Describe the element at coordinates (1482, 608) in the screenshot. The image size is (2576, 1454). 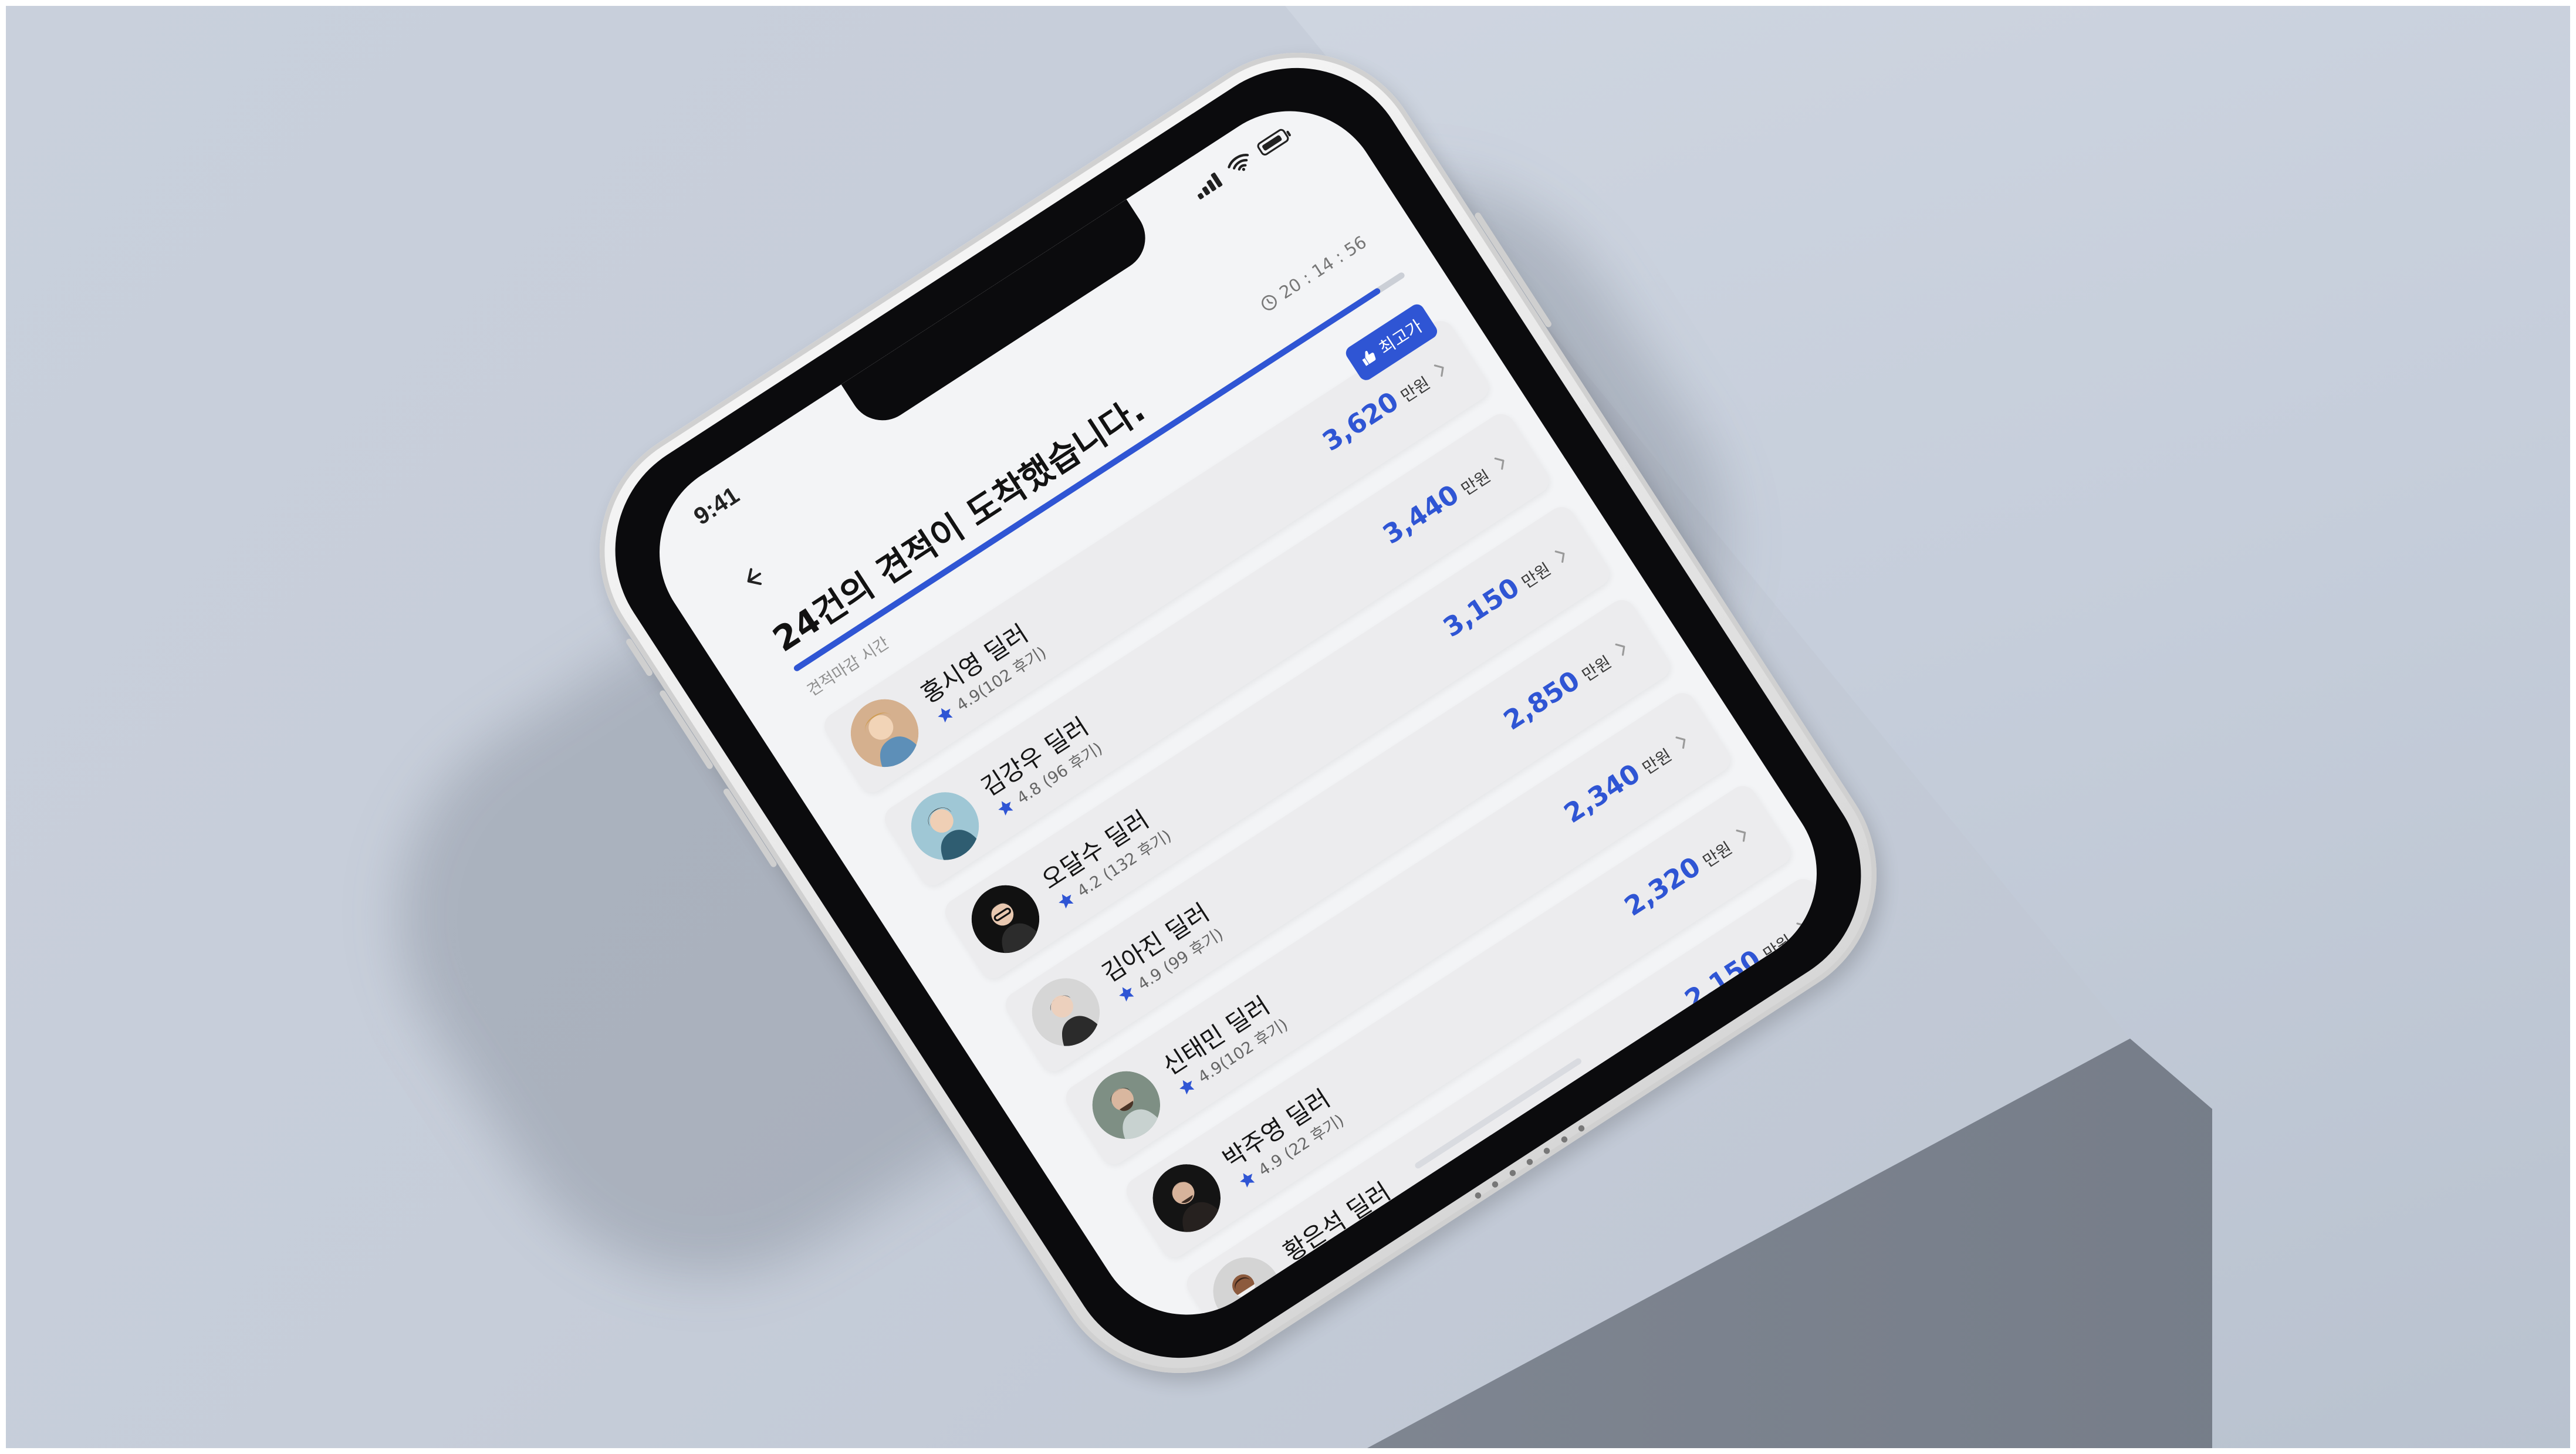
I see `price-value: 3,150` at that location.